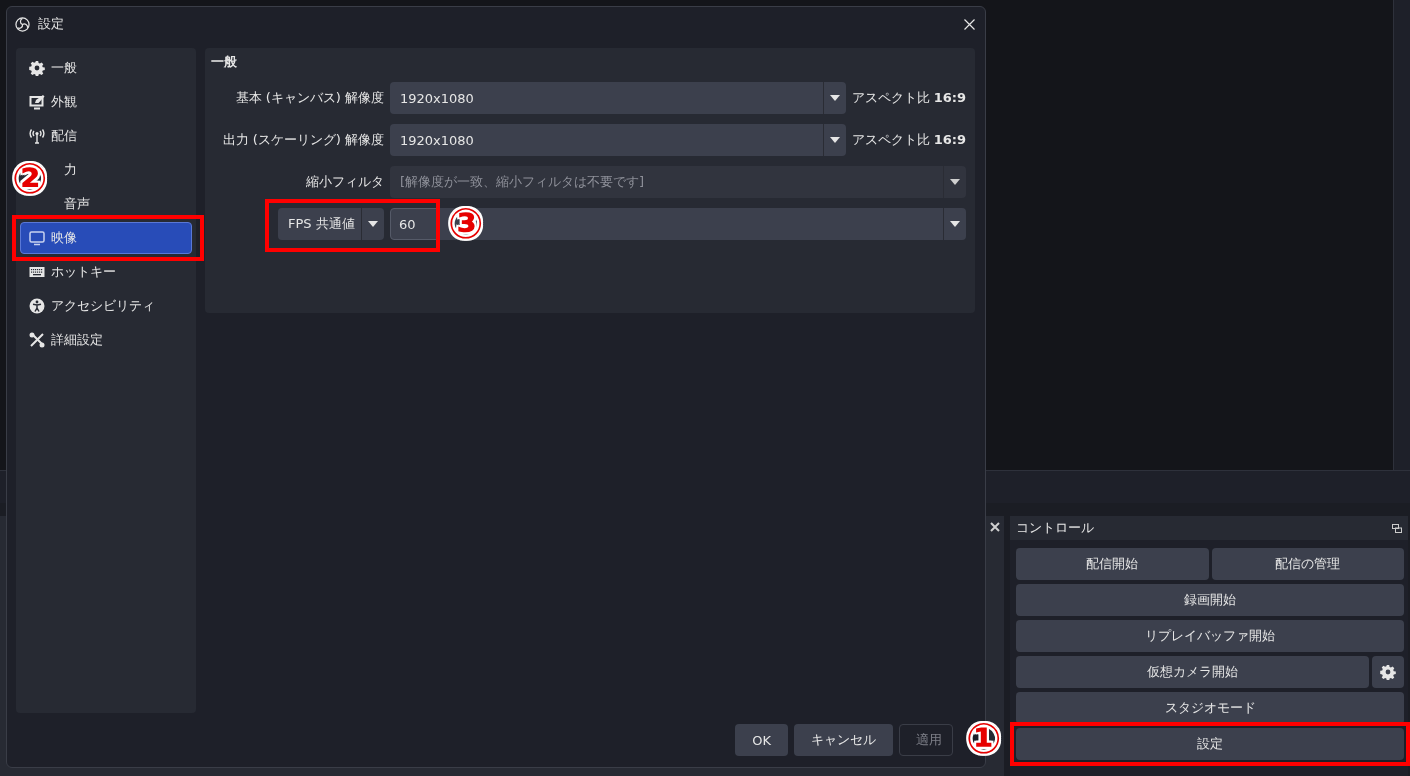 The height and width of the screenshot is (776, 1410). Describe the element at coordinates (1192, 672) in the screenshot. I see `control-button: 仮想カメラ開始` at that location.